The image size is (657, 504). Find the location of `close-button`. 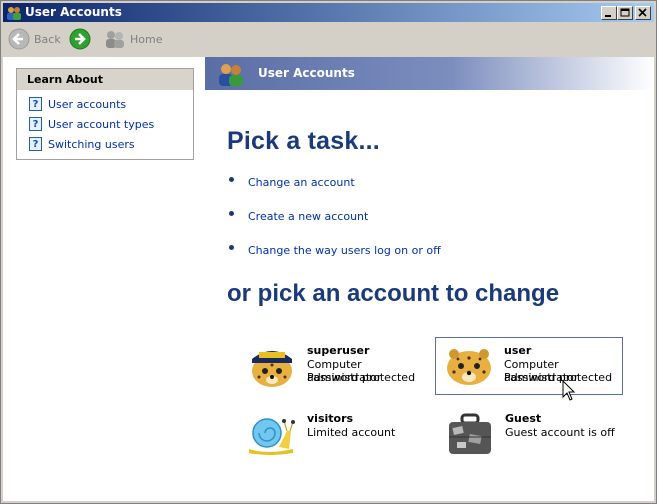

close-button is located at coordinates (643, 13).